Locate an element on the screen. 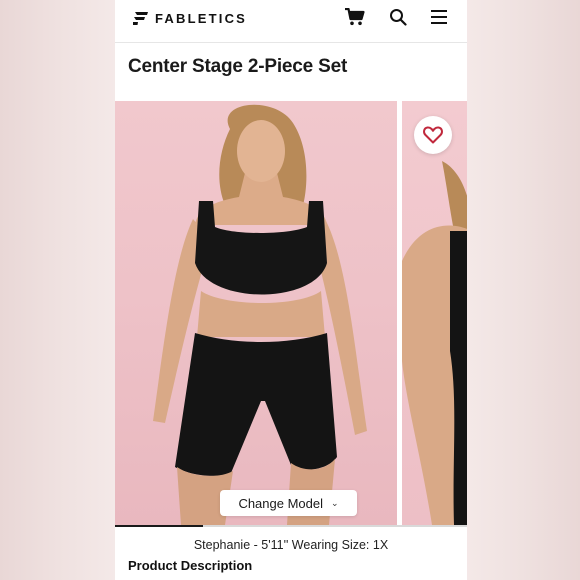 The width and height of the screenshot is (580, 580). heart-icon is located at coordinates (433, 135).